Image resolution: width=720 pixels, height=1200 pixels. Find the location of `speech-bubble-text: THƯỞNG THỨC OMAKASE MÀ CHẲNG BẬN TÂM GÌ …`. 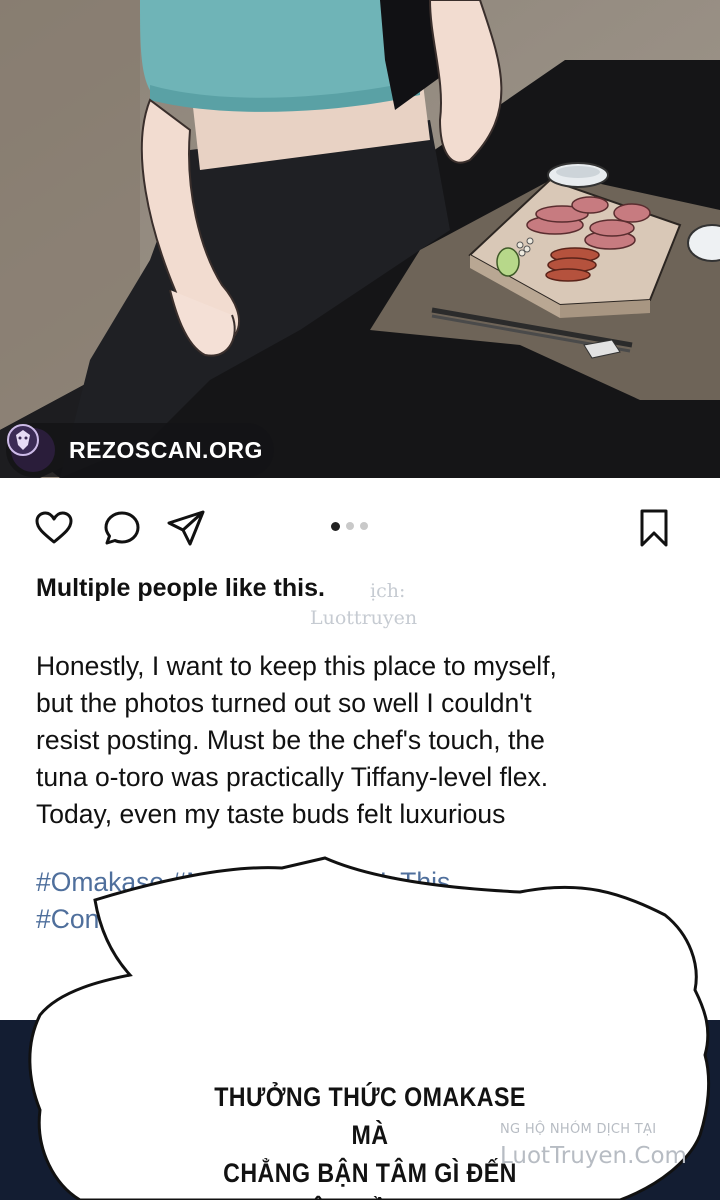

speech-bubble-text: THƯỞNG THỨC OMAKASE MÀ CHẲNG BẬN TÂM GÌ … is located at coordinates (370, 1139).